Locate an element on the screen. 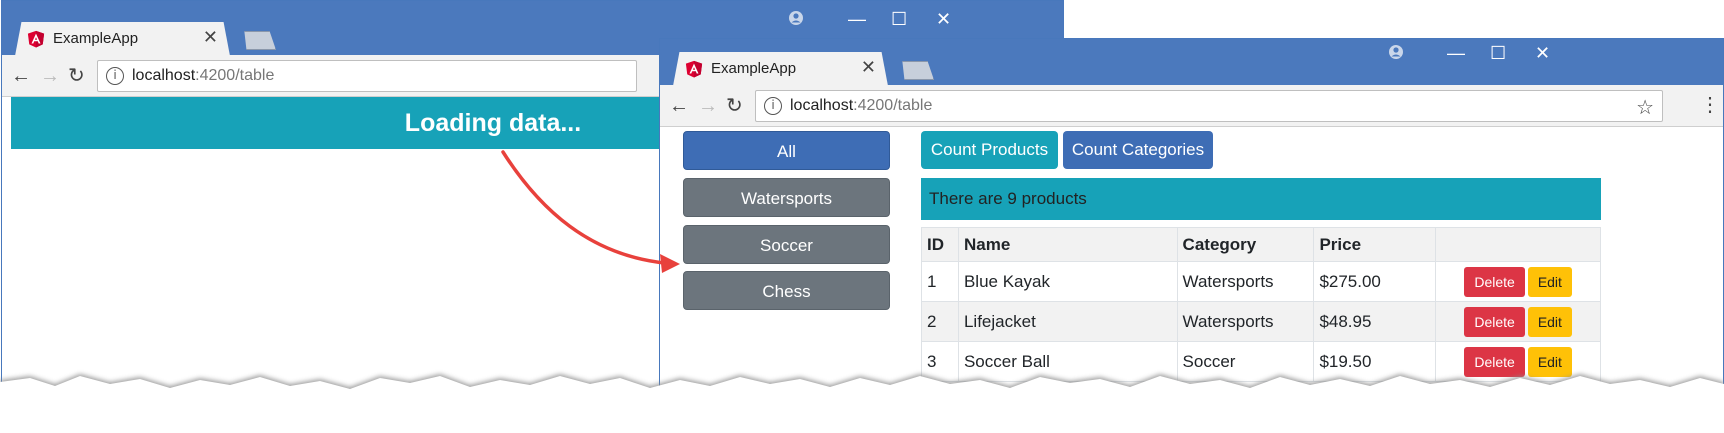 Image resolution: width=1724 pixels, height=433 pixels. table-row: 3 Soccer Ball Soccer $19.50 Delete Edit is located at coordinates (1261, 361).